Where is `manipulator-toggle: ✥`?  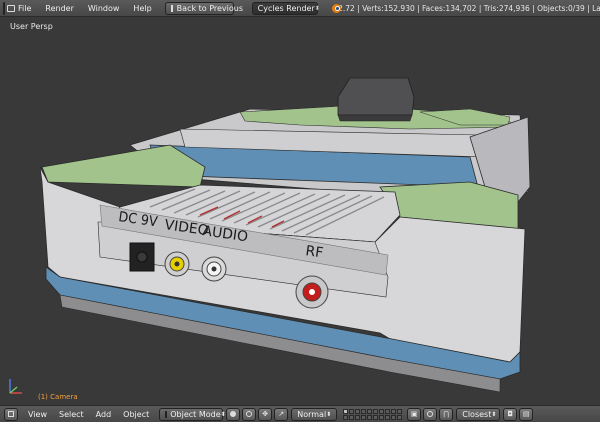 manipulator-toggle: ✥ is located at coordinates (265, 414).